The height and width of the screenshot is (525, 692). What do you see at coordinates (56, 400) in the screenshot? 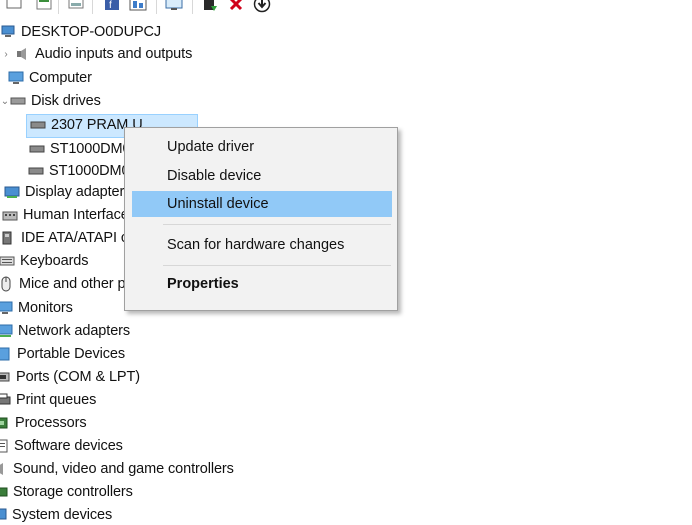
I see `tree-item-label: Print queues` at bounding box center [56, 400].